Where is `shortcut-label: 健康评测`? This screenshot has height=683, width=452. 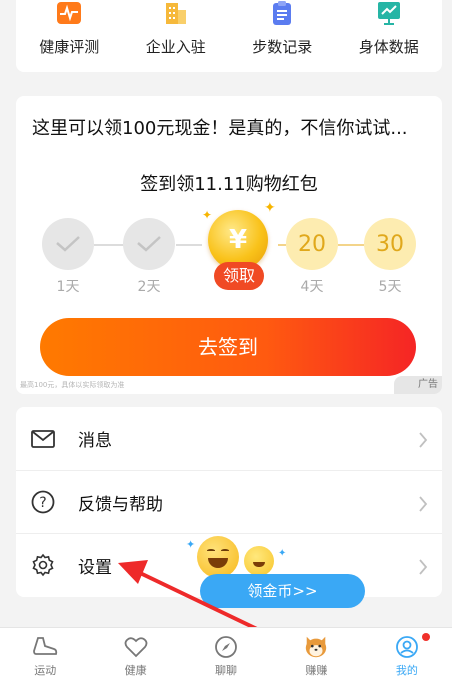
shortcut-label: 健康评测 is located at coordinates (69, 47).